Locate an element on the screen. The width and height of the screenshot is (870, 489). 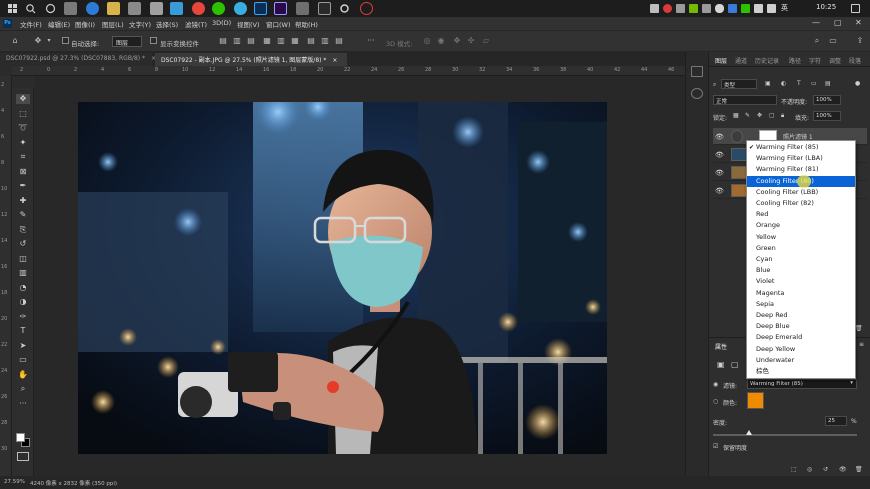
align-right-icon: ▤ is located at coordinates (251, 41).